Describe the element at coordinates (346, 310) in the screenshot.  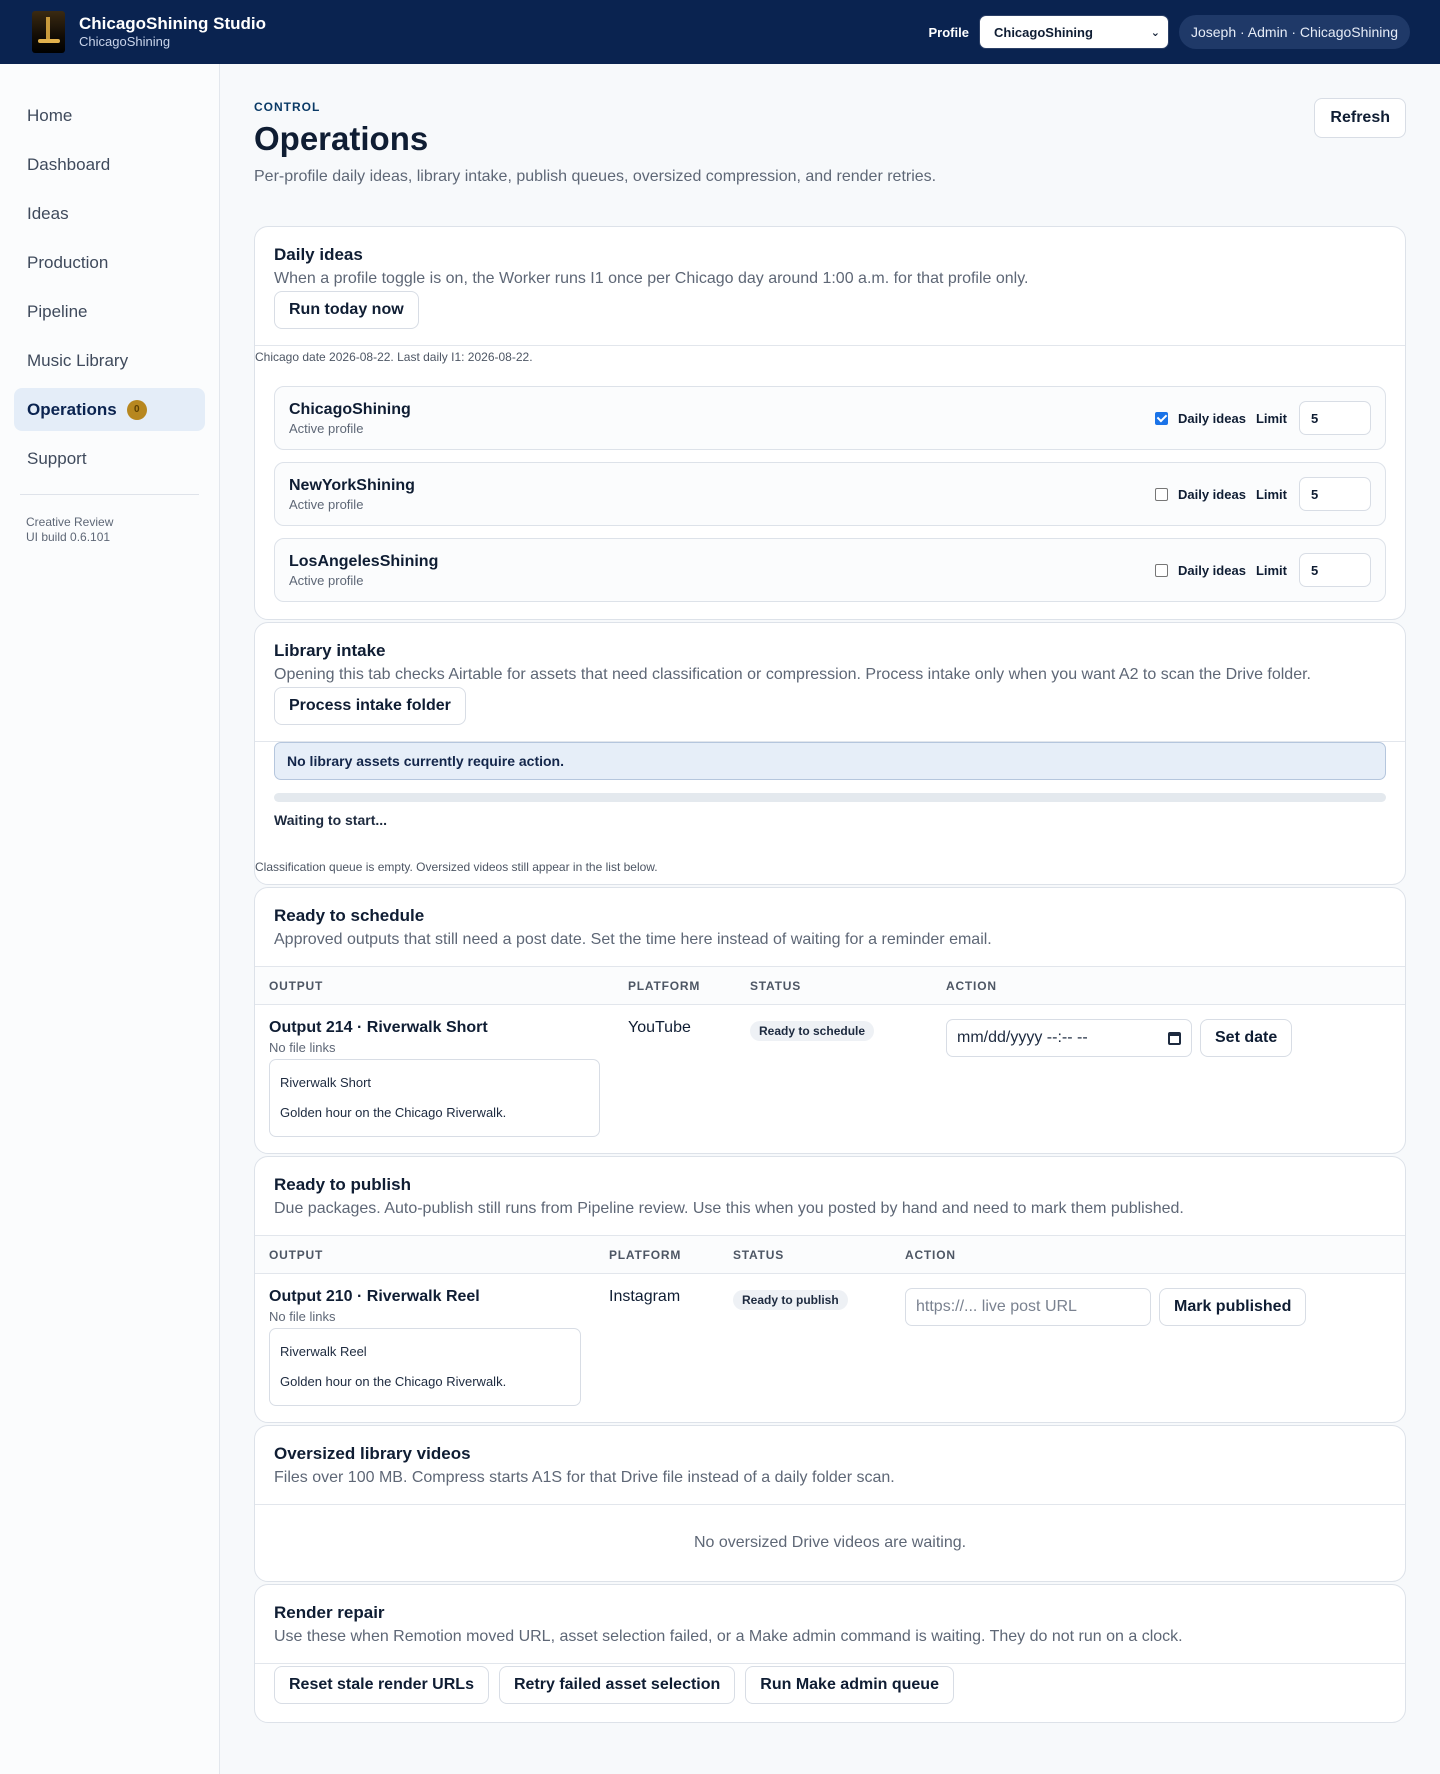
I see `run-today-button: Run today now` at that location.